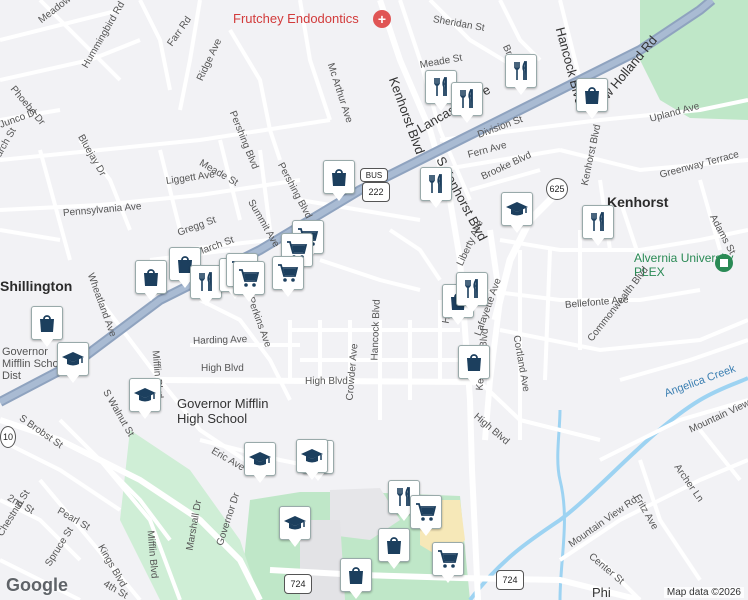 This screenshot has width=748, height=600. What do you see at coordinates (232, 411) in the screenshot?
I see `poi-label-gm-high: Governor Mifflin High School` at bounding box center [232, 411].